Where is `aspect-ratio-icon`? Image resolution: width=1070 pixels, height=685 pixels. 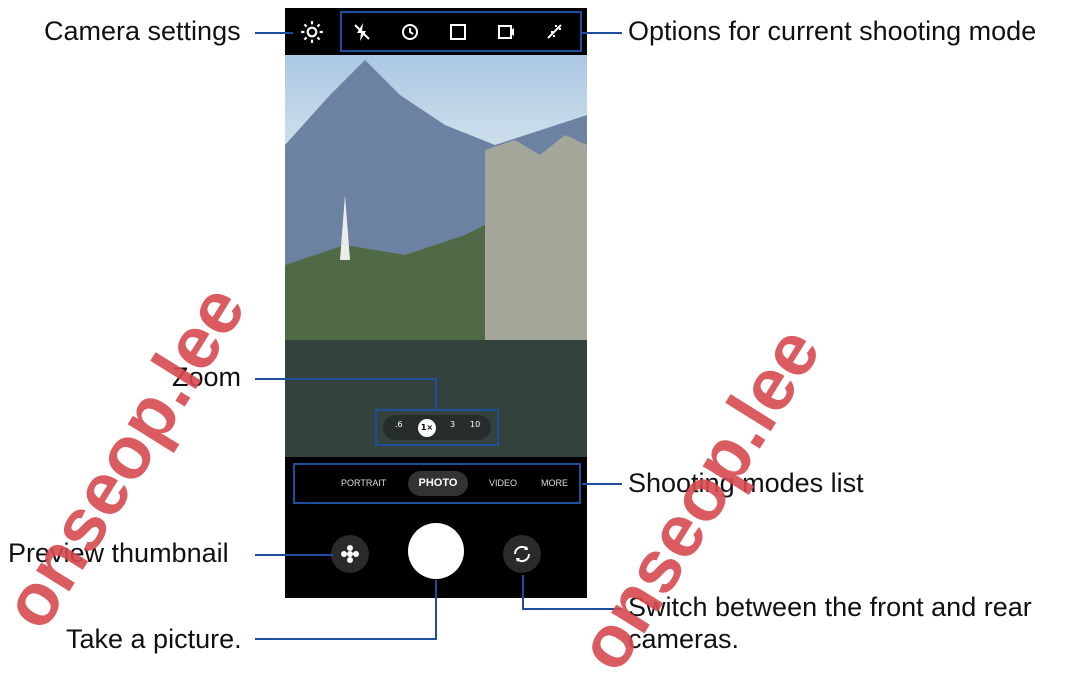 aspect-ratio-icon is located at coordinates (458, 32).